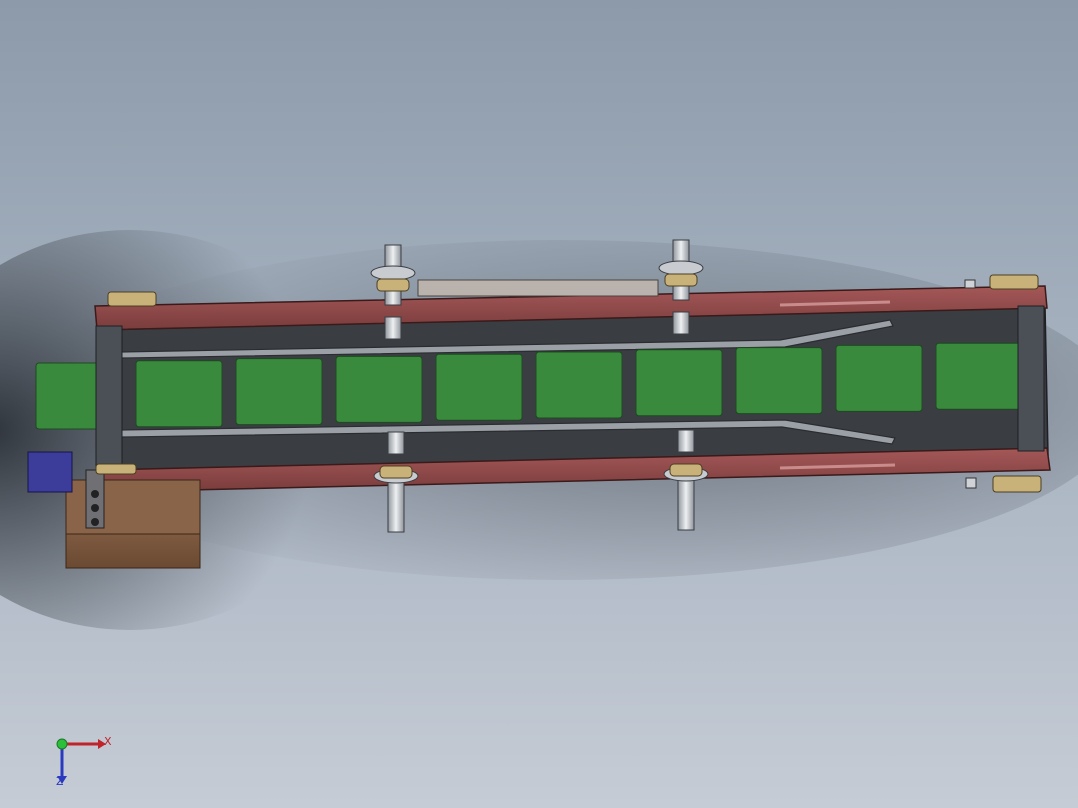 This screenshot has height=808, width=1078. Describe the element at coordinates (538, 288) in the screenshot. I see `top-cover-plate` at that location.